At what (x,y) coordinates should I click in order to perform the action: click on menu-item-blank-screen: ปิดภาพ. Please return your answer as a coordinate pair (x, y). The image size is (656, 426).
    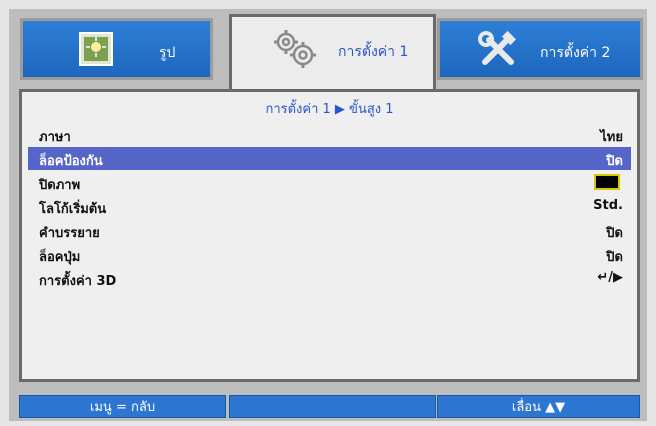
    Looking at the image, I should click on (329, 182).